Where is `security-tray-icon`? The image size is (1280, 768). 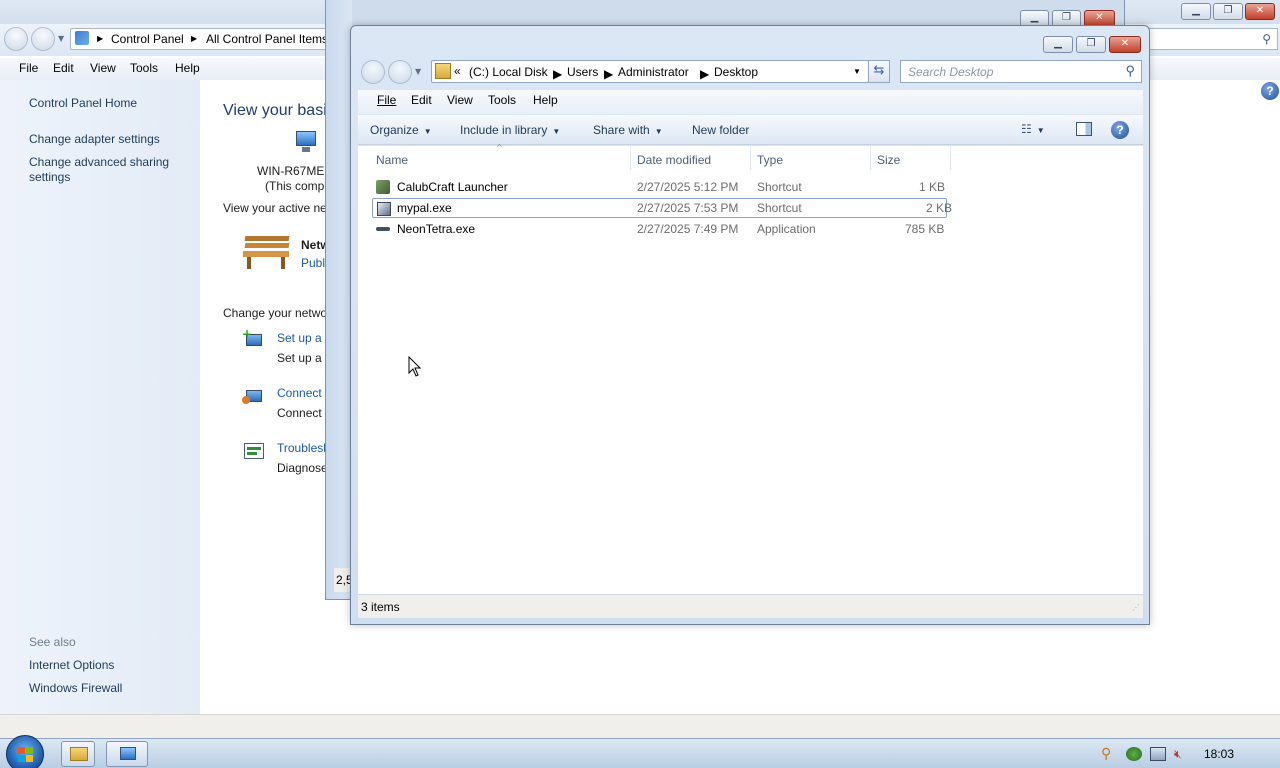
security-tray-icon is located at coordinates (1134, 754).